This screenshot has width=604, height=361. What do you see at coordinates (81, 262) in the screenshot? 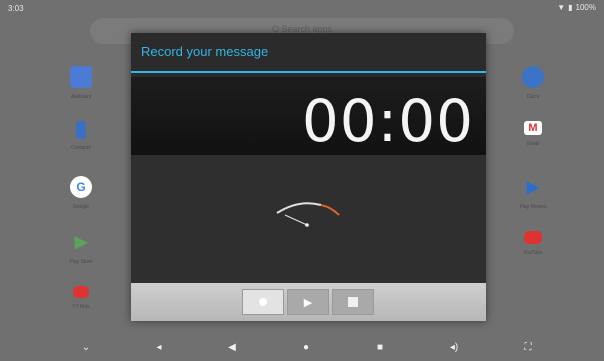
I see `app-label: Play Store` at bounding box center [81, 262].